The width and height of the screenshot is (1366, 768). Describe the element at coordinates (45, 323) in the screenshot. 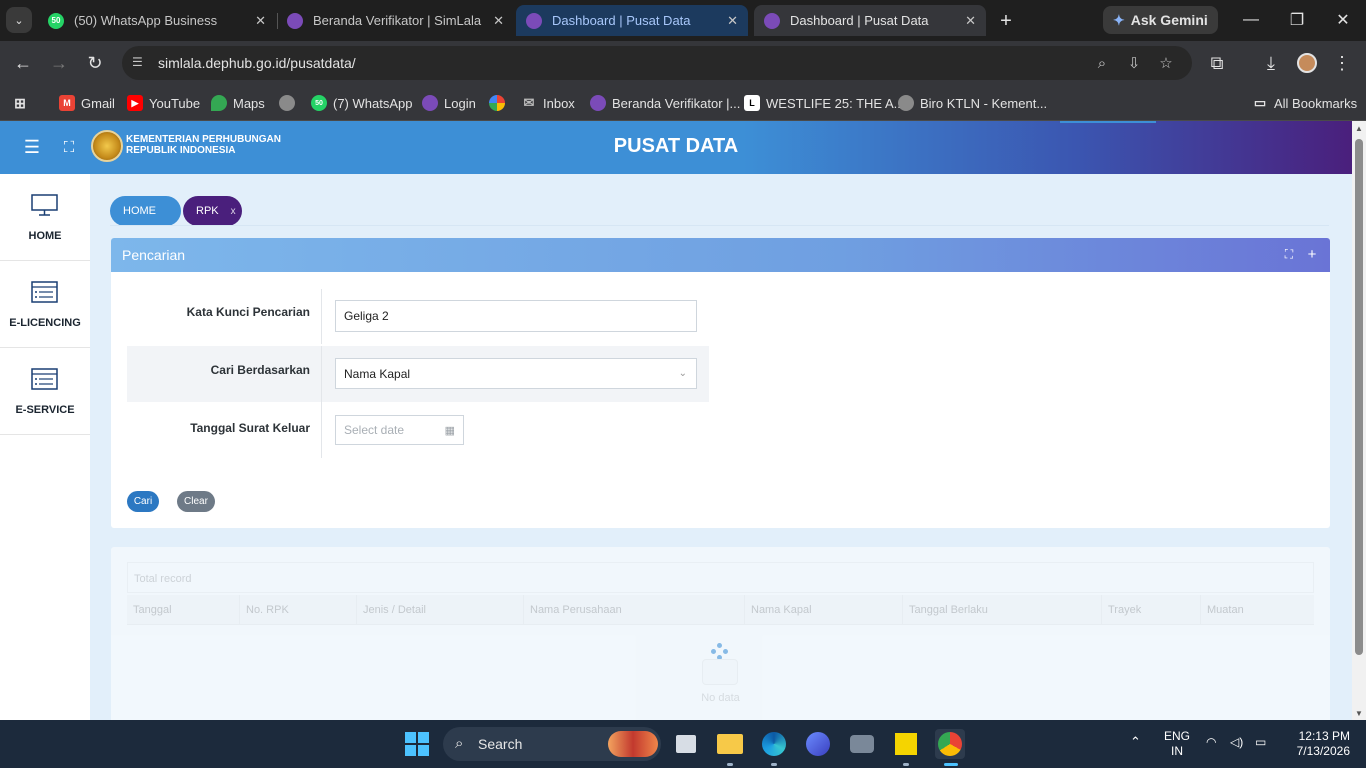

I see `sidebar-item-label: E-LICENCING` at that location.